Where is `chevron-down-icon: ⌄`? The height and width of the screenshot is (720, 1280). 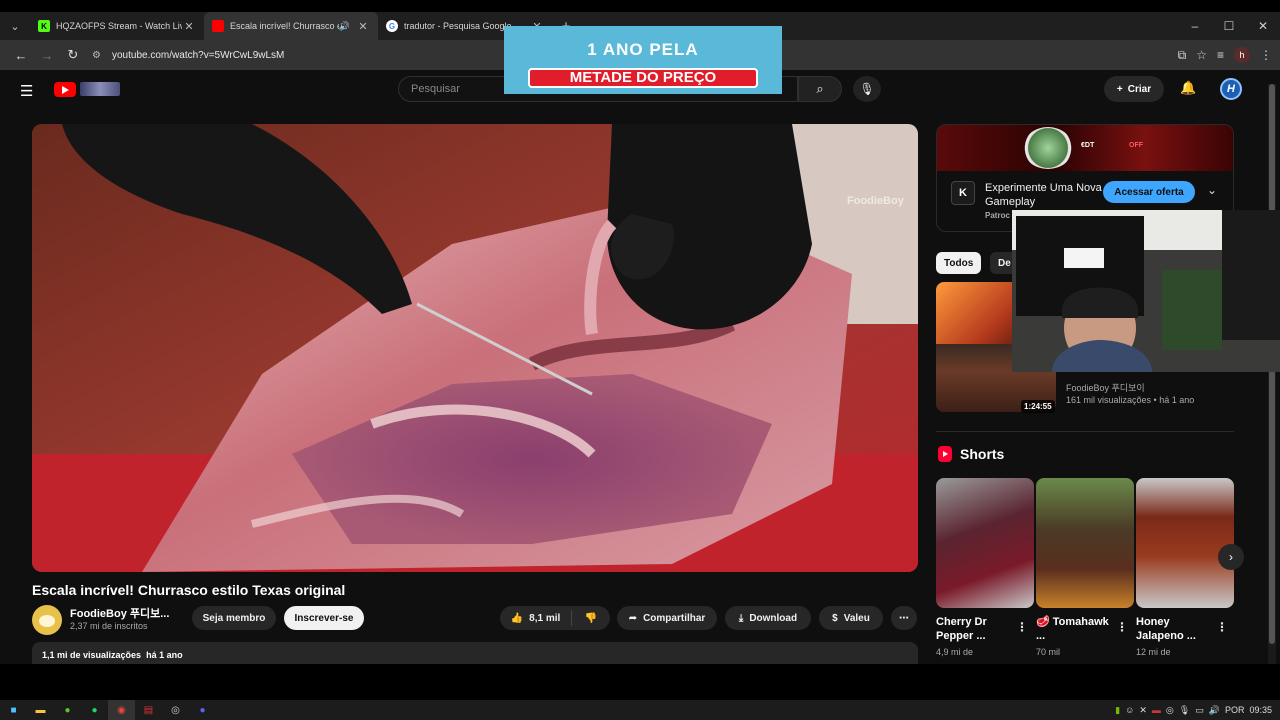 chevron-down-icon: ⌄ is located at coordinates (1212, 190).